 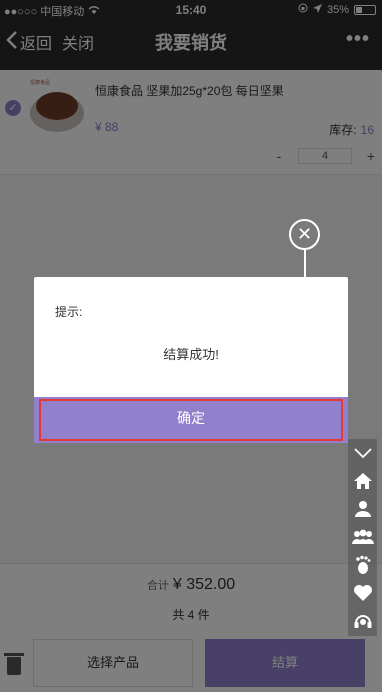 I want to click on highlight-box, so click(x=191, y=420).